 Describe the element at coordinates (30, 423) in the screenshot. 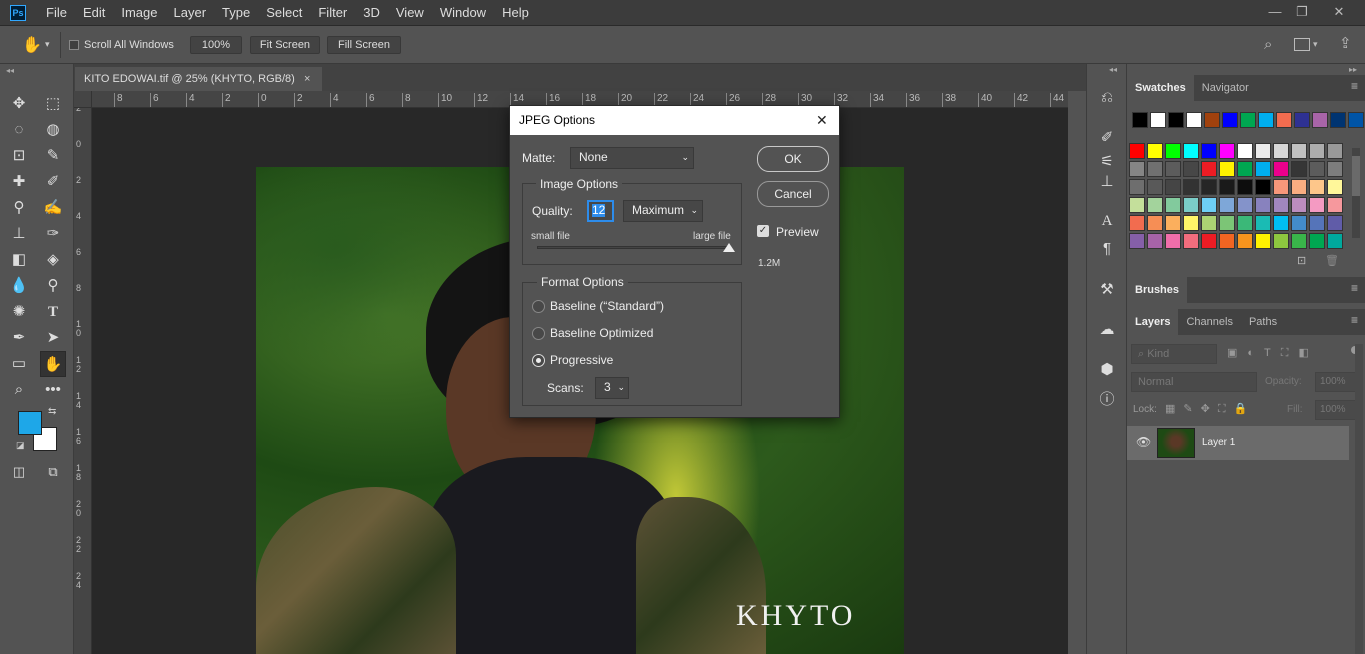

I see `foreground-color-swatch` at that location.